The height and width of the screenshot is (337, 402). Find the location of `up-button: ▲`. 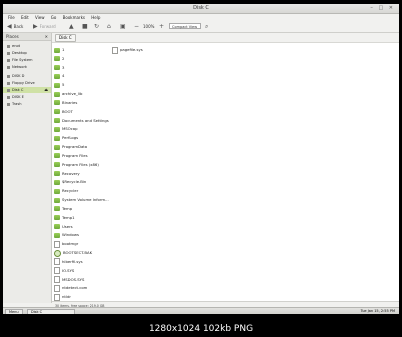

up-button: ▲ is located at coordinates (71, 26).